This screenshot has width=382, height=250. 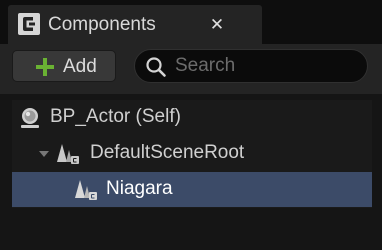 What do you see at coordinates (156, 67) in the screenshot?
I see `search-icon` at bounding box center [156, 67].